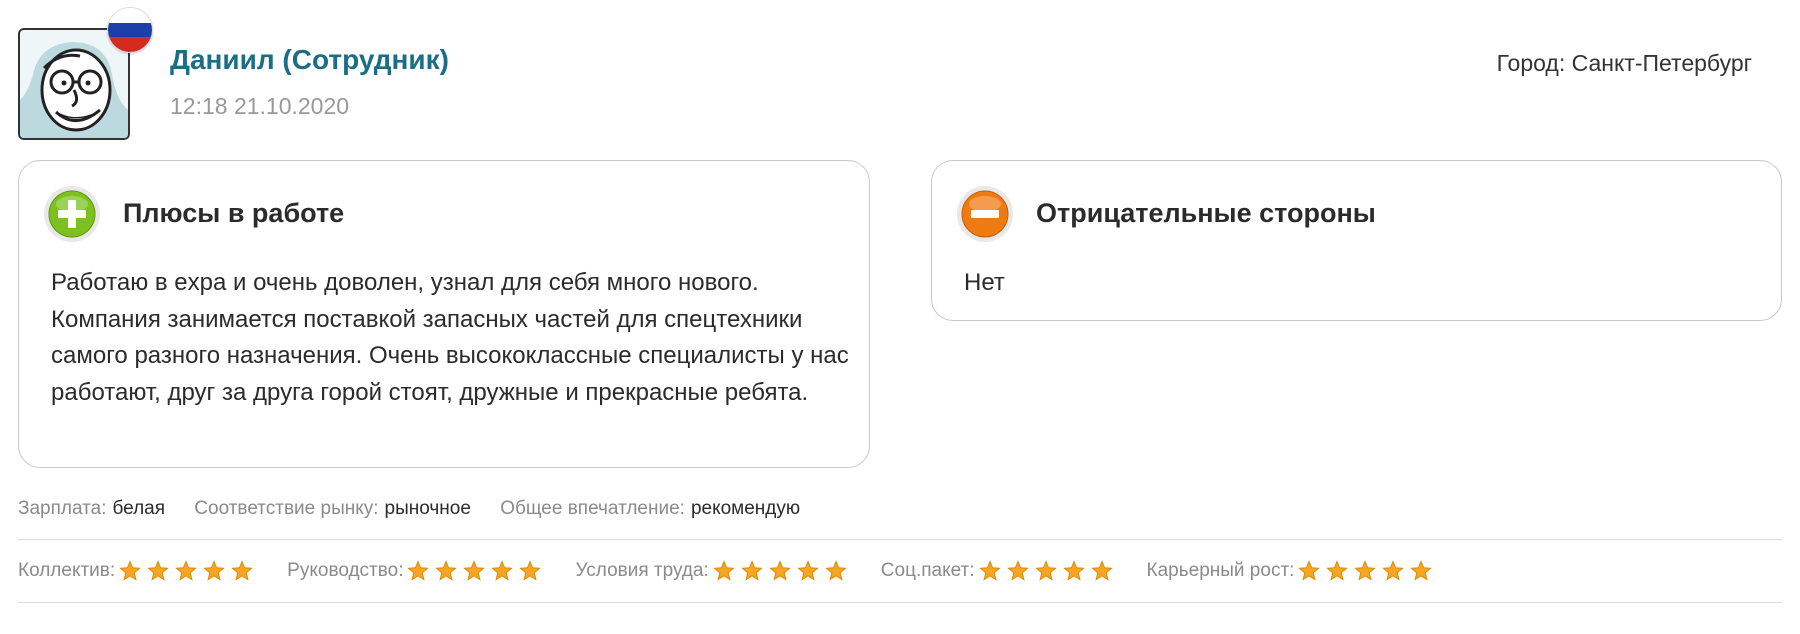 This screenshot has height=634, width=1800. Describe the element at coordinates (67, 570) in the screenshot. I see `rating-label: Коллектив:` at that location.